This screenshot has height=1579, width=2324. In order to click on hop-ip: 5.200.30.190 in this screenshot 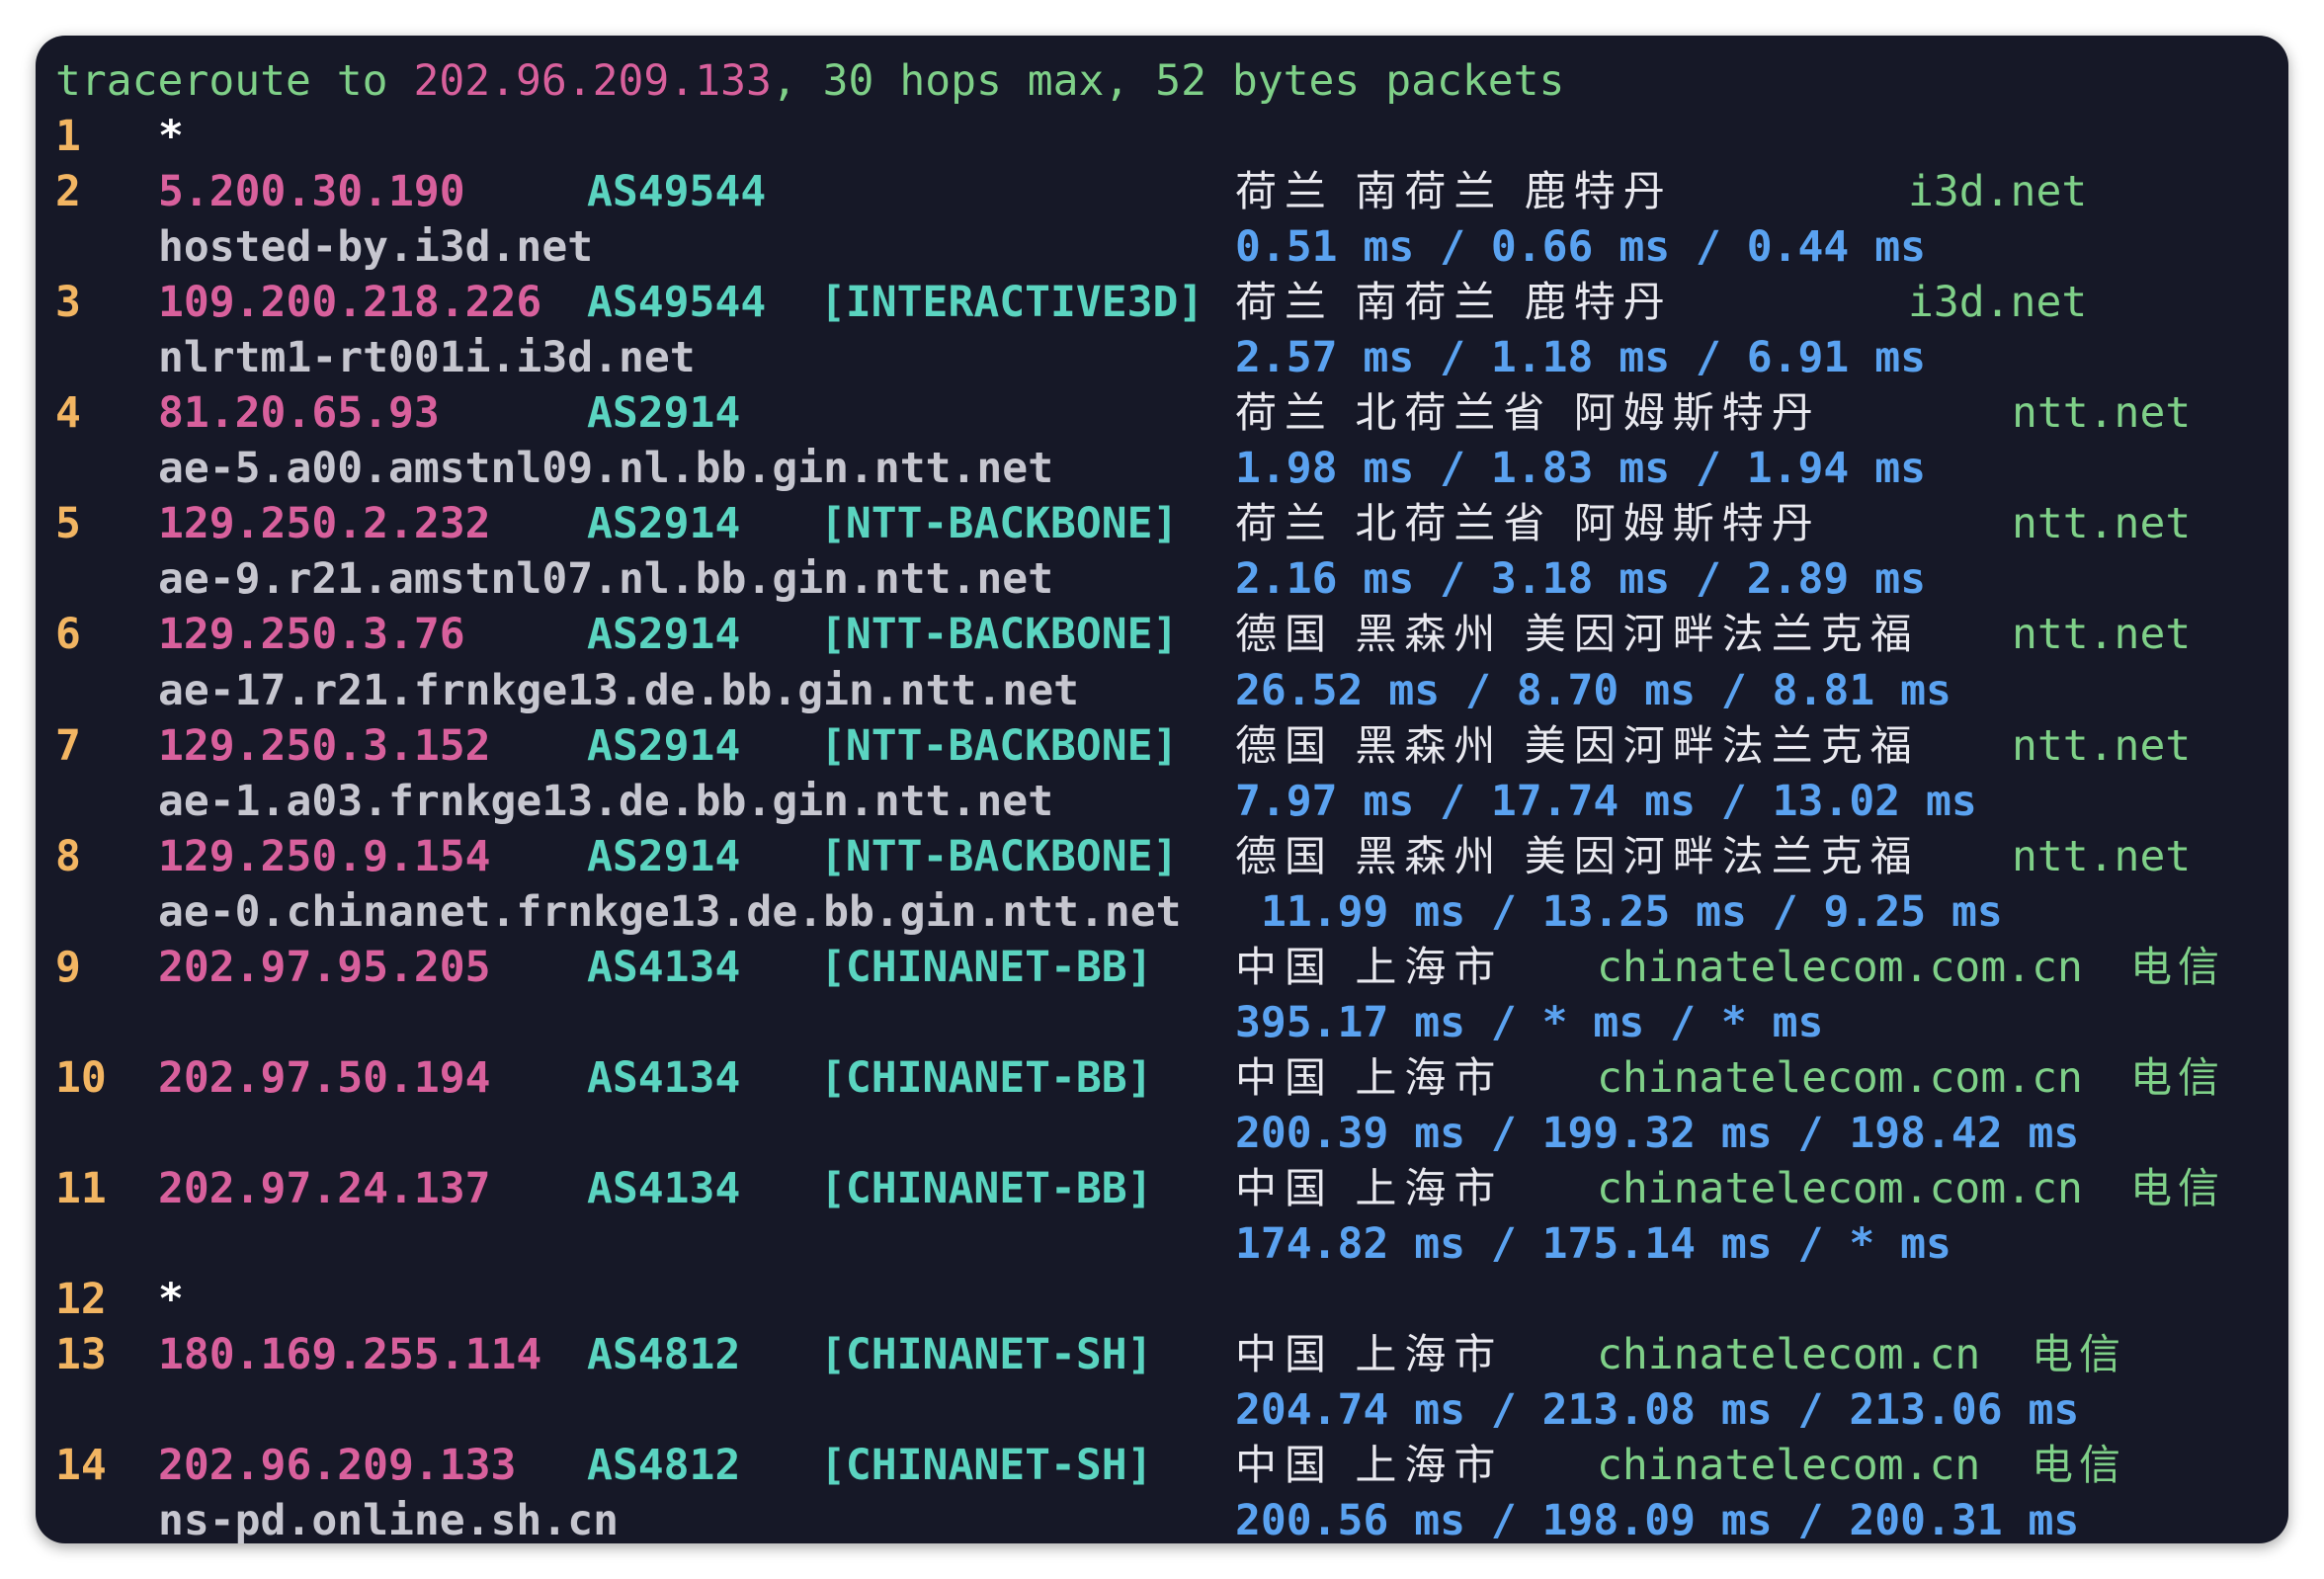, I will do `click(311, 191)`.